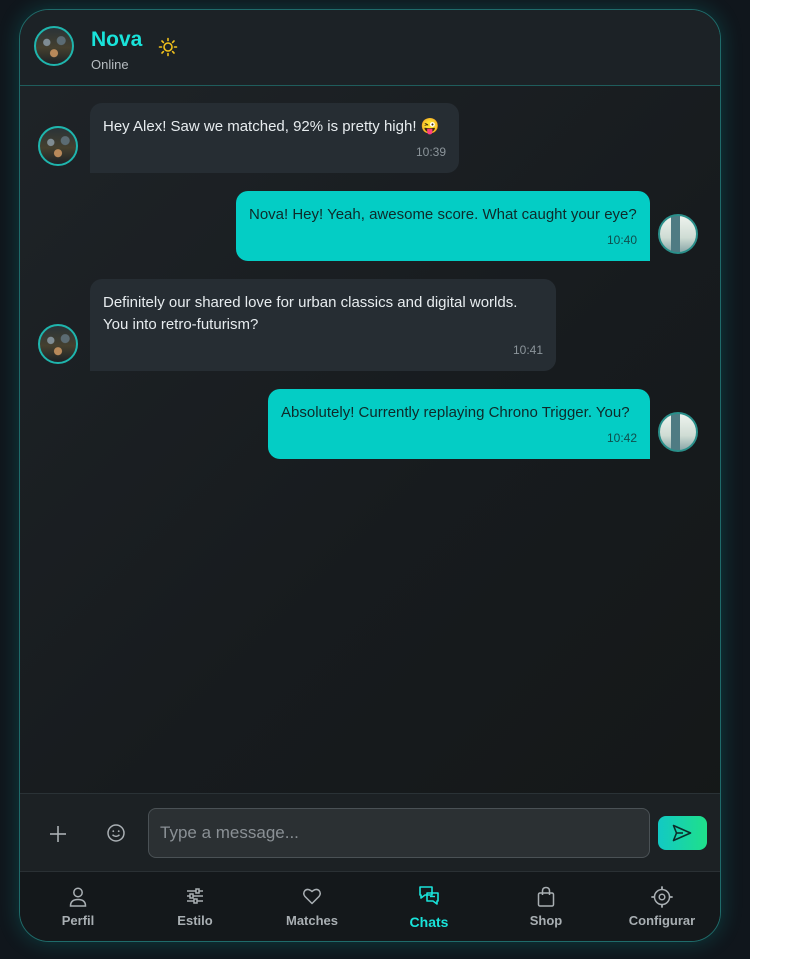  I want to click on nav-item-configurar: Configurar, so click(662, 906).